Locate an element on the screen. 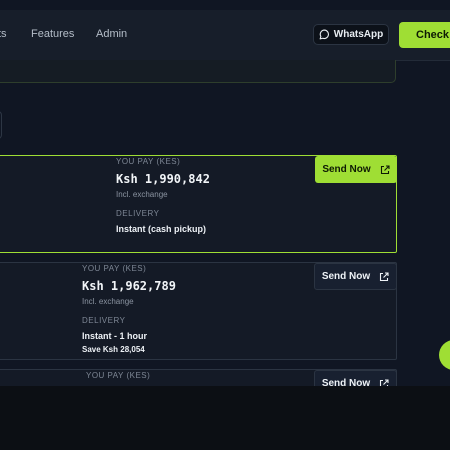  summary-strip is located at coordinates (198, 71).